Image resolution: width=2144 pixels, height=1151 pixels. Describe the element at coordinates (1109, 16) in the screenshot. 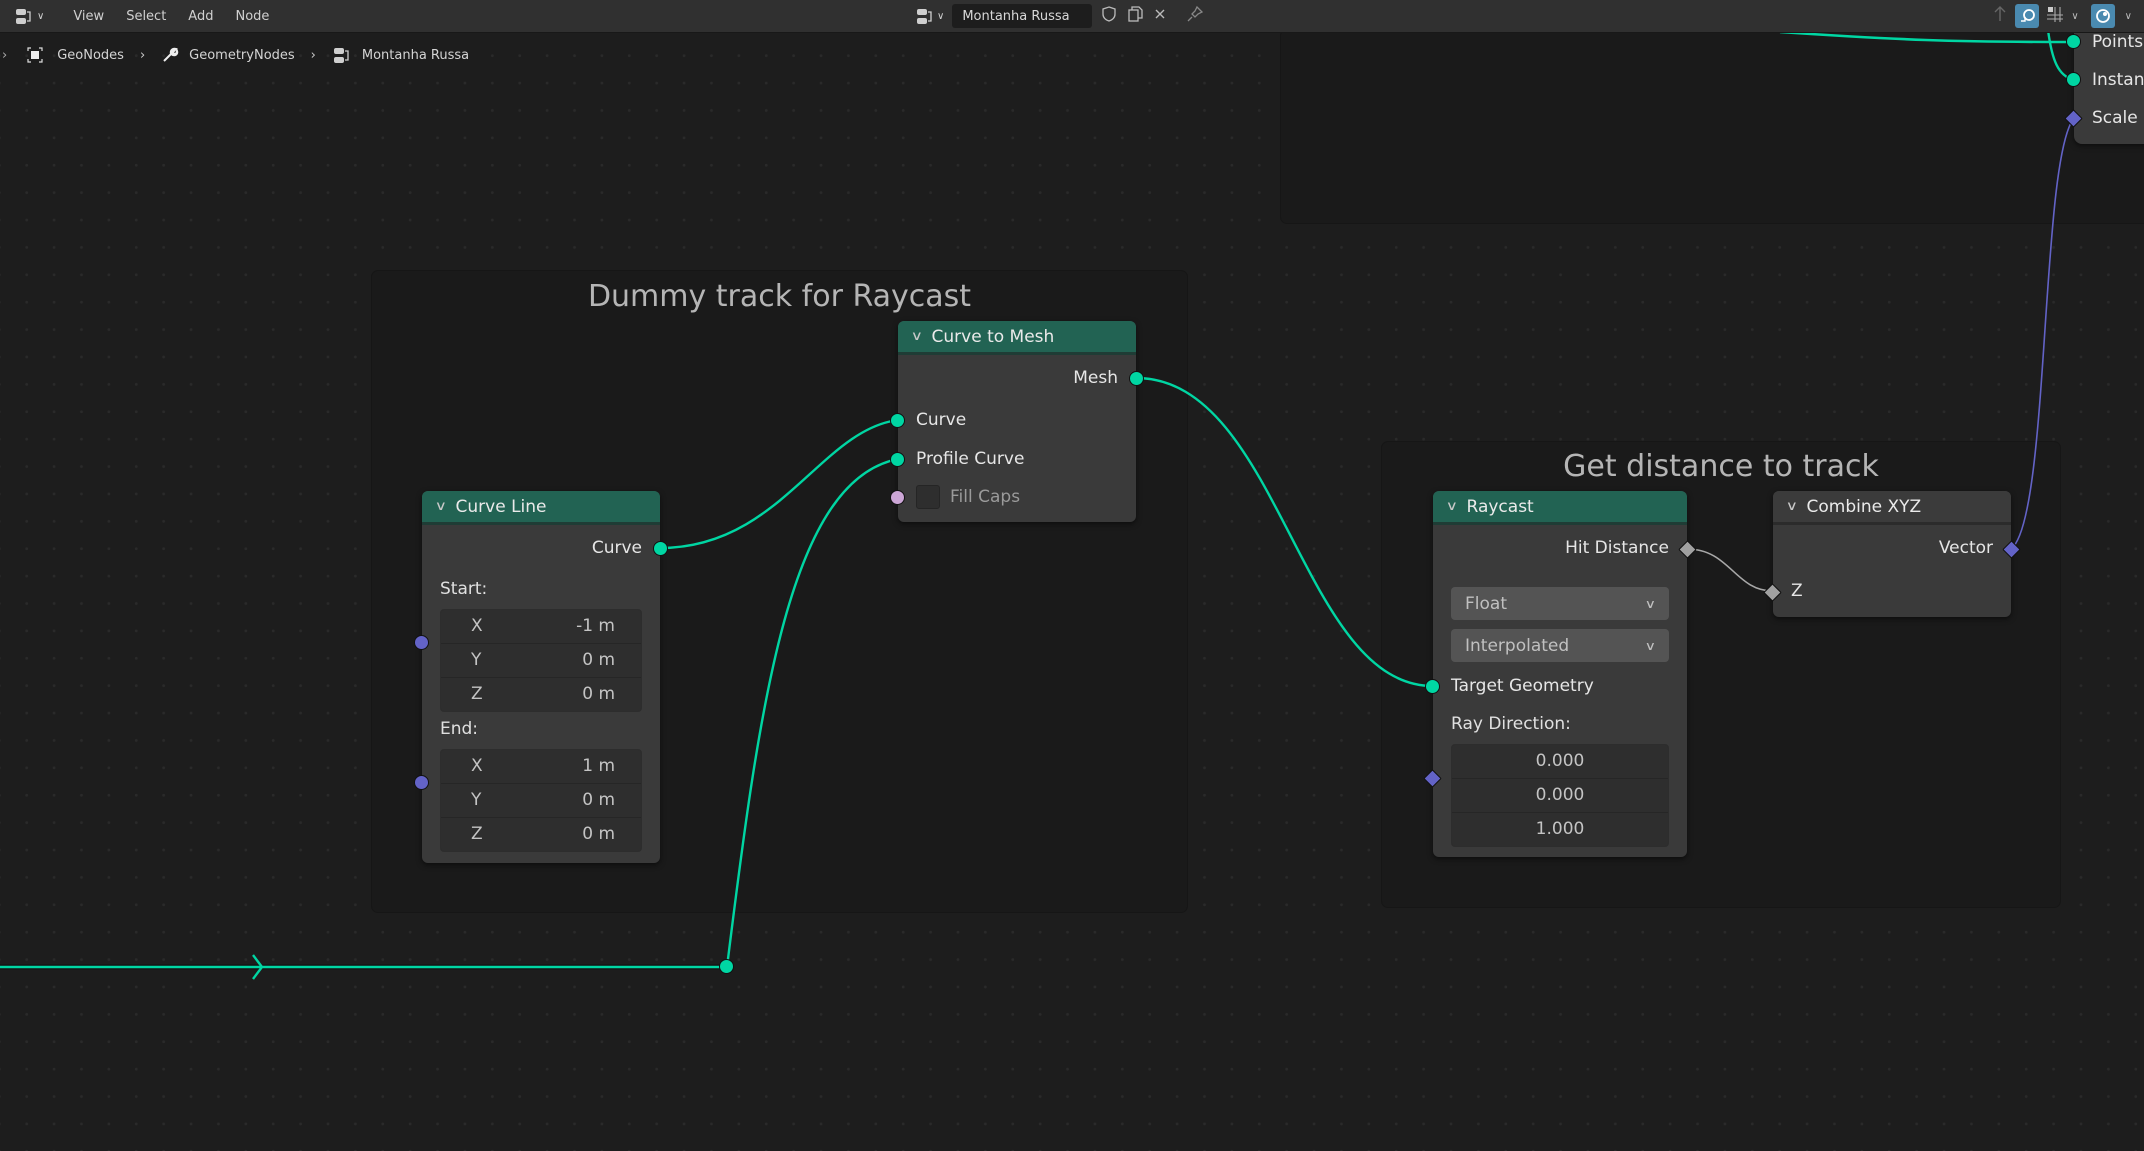

I see `shield-icon` at that location.